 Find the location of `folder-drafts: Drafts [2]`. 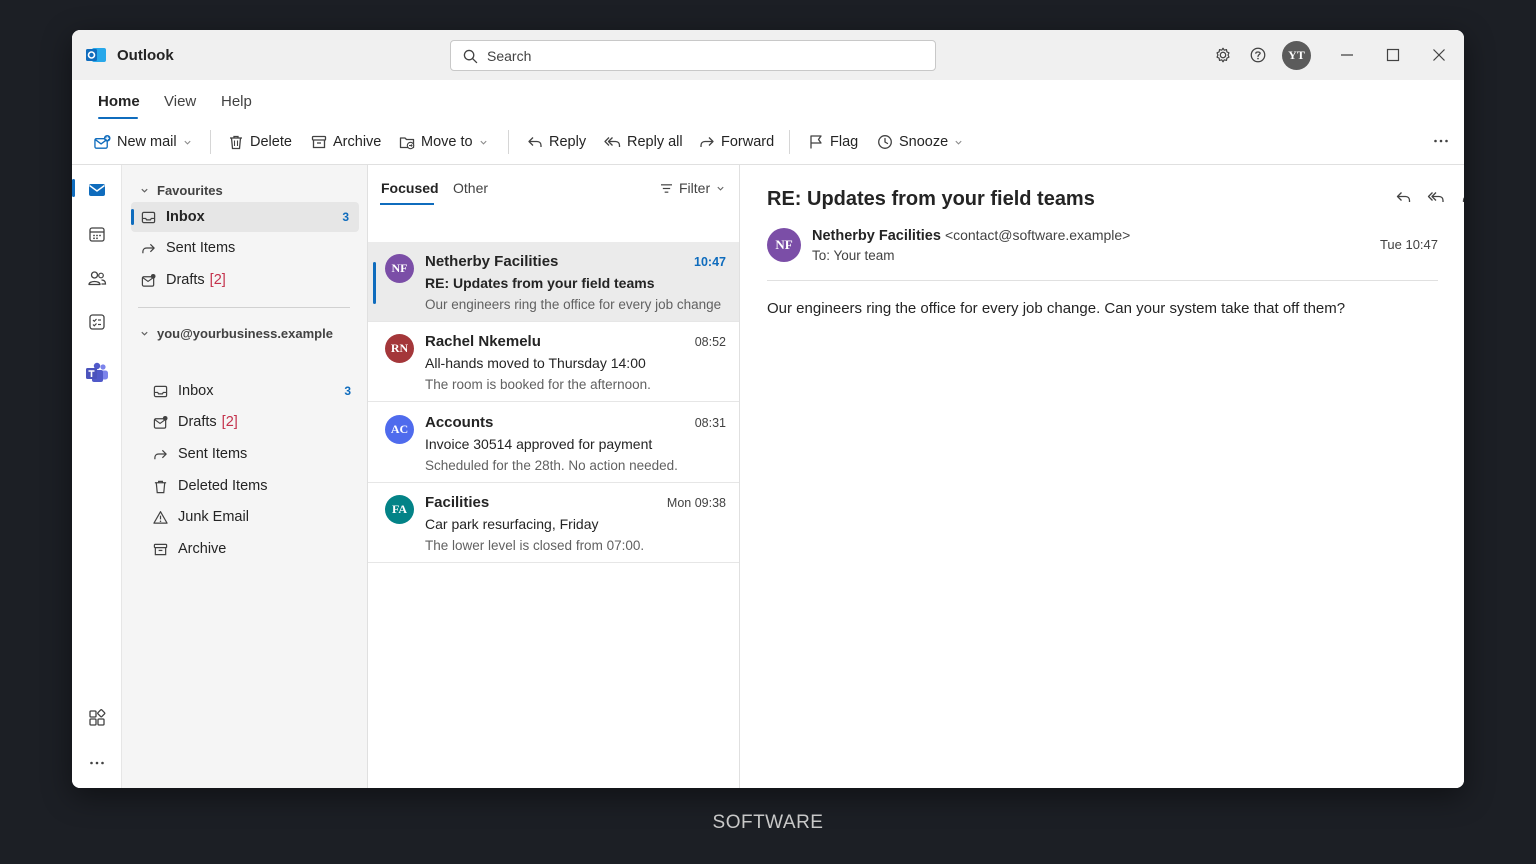

folder-drafts: Drafts [2] is located at coordinates (195, 422).